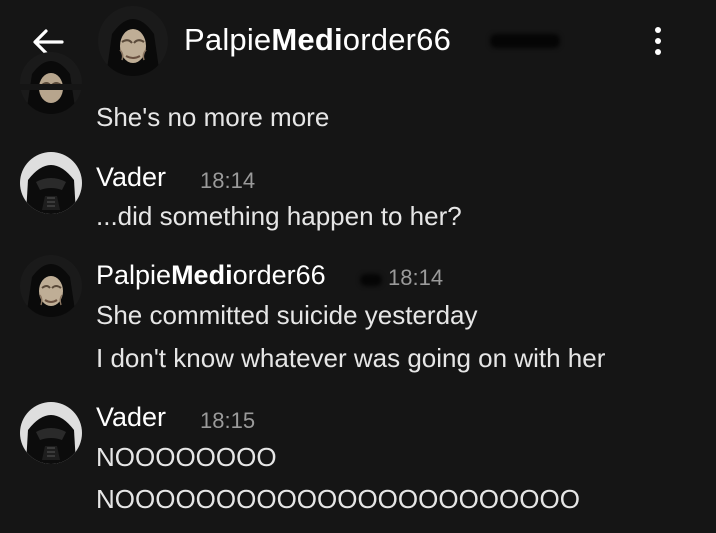 Image resolution: width=716 pixels, height=533 pixels. Describe the element at coordinates (658, 41) in the screenshot. I see `more-options-button` at that location.